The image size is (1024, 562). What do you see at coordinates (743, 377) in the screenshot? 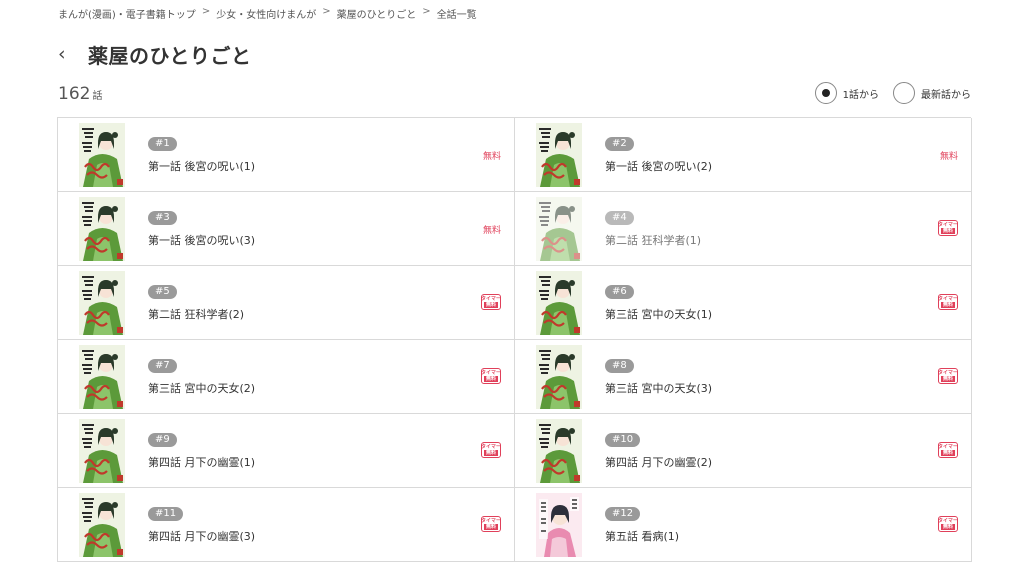
I see `episode-item: #8 第三話 宮中の天女(3) タイマー 無料` at bounding box center [743, 377].